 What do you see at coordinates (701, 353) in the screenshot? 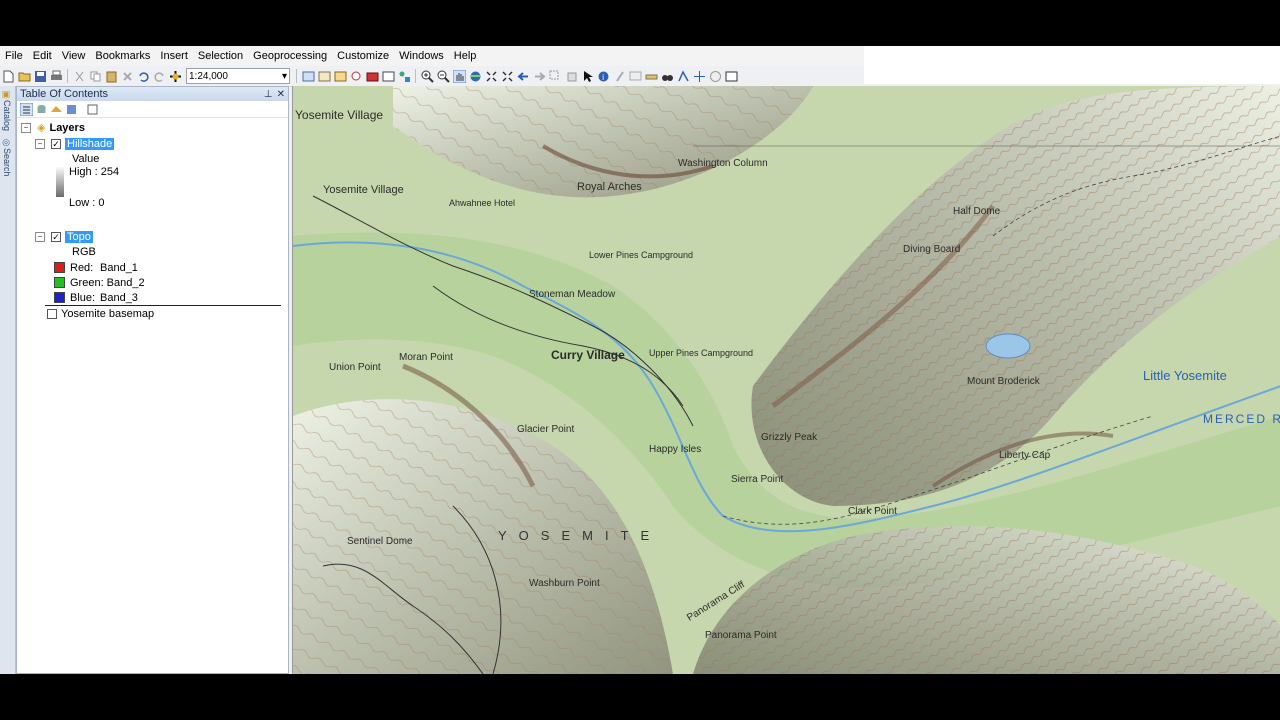
I see `map-label: Upper Pines Campground` at bounding box center [701, 353].